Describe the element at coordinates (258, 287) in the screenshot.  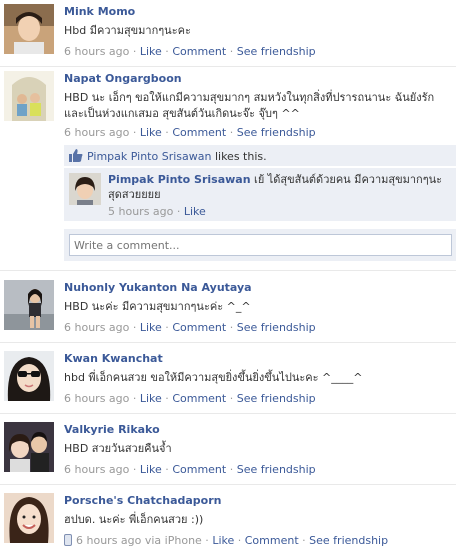
I see `author-name-link: Nuhonly Yukanton Na Ayutaya` at that location.